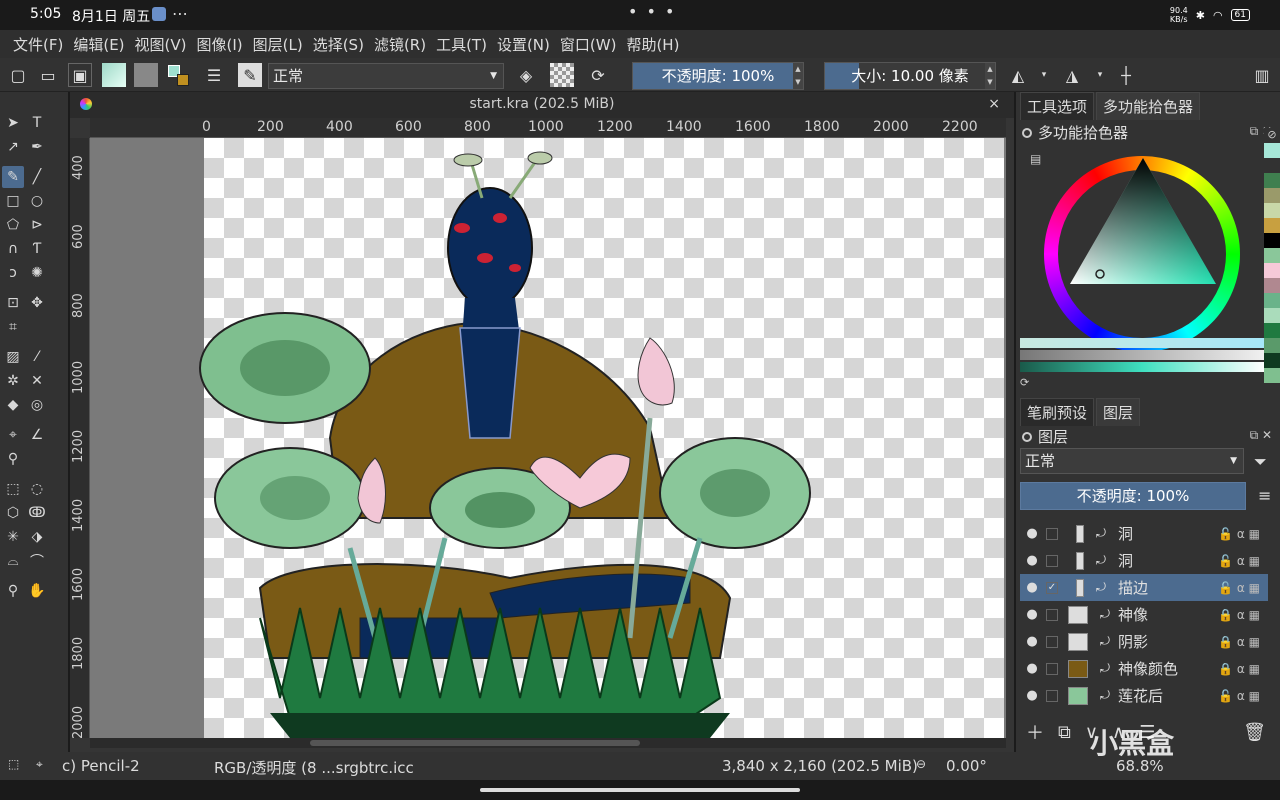 The height and width of the screenshot is (800, 1280). Describe the element at coordinates (13, 249) in the screenshot. I see `bezier-tool-icon: ∩` at that location.